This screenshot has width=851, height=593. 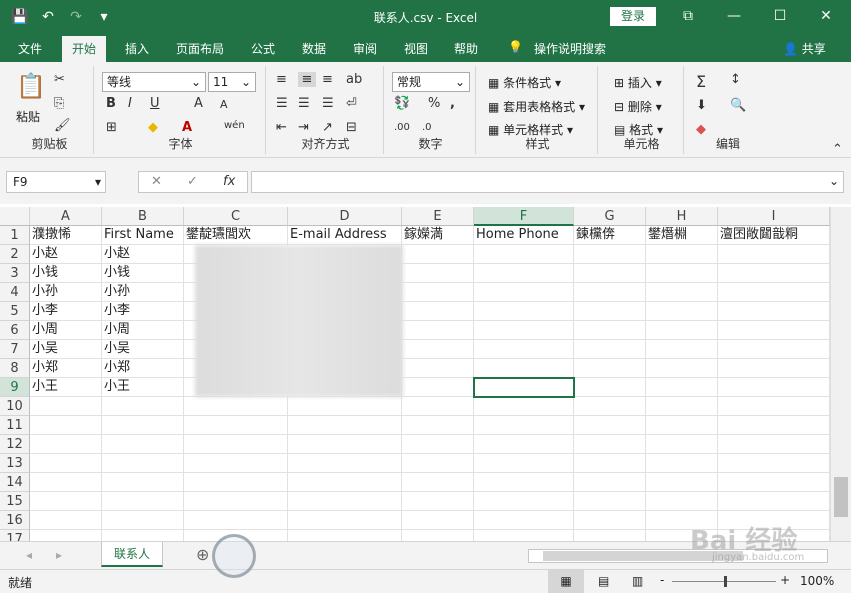 I want to click on cell-g9, so click(x=610, y=387).